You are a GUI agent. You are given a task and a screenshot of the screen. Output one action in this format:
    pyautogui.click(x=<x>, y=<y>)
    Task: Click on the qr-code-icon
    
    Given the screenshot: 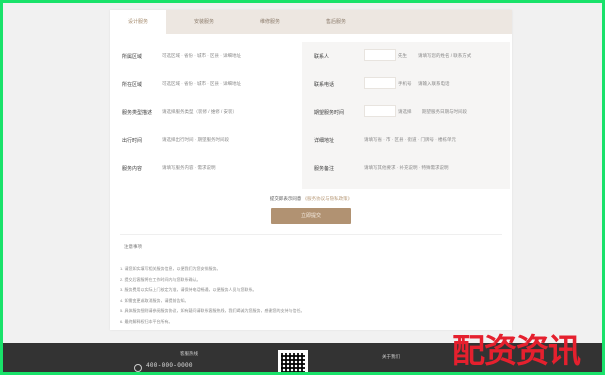 What is the action you would take?
    pyautogui.click(x=293, y=363)
    